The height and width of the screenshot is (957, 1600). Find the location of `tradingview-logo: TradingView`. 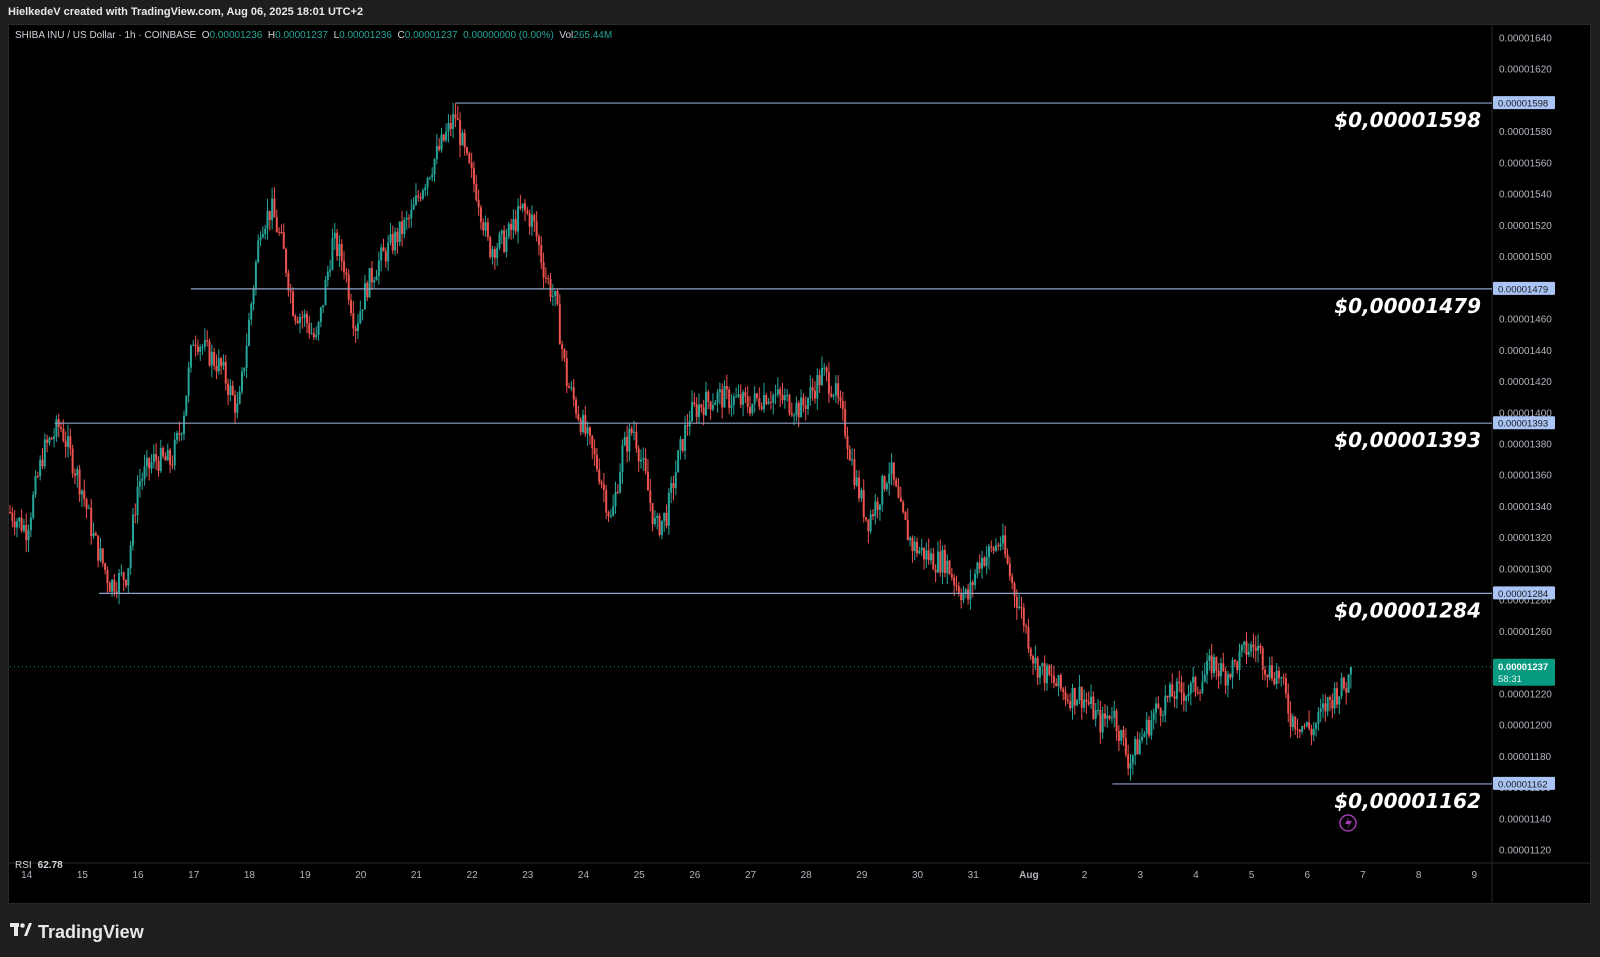

tradingview-logo: TradingView is located at coordinates (77, 932).